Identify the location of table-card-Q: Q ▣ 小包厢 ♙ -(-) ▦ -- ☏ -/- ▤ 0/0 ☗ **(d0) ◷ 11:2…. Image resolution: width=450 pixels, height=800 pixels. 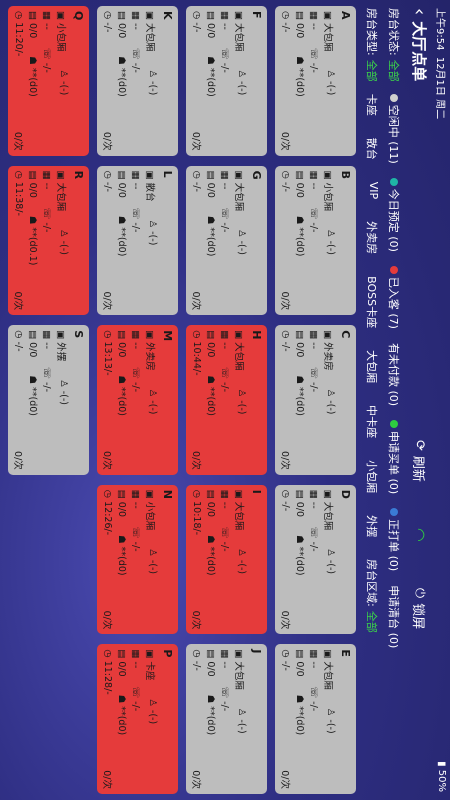
(48, 81).